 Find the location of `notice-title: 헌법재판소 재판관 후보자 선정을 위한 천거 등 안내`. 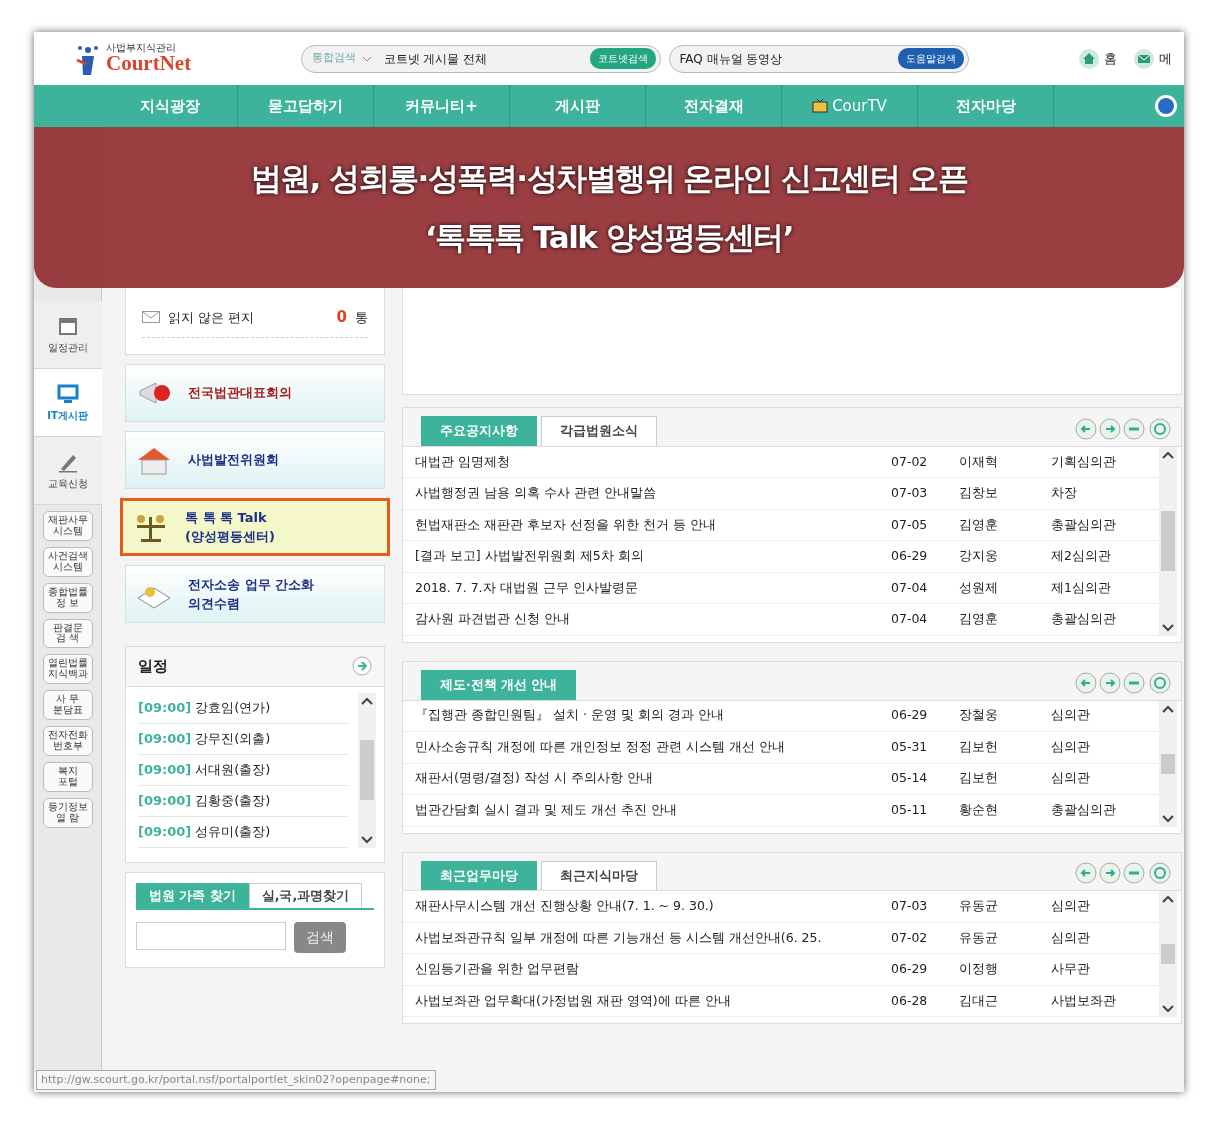

notice-title: 헌법재판소 재판관 후보자 선정을 위한 천거 등 안내 is located at coordinates (647, 525).